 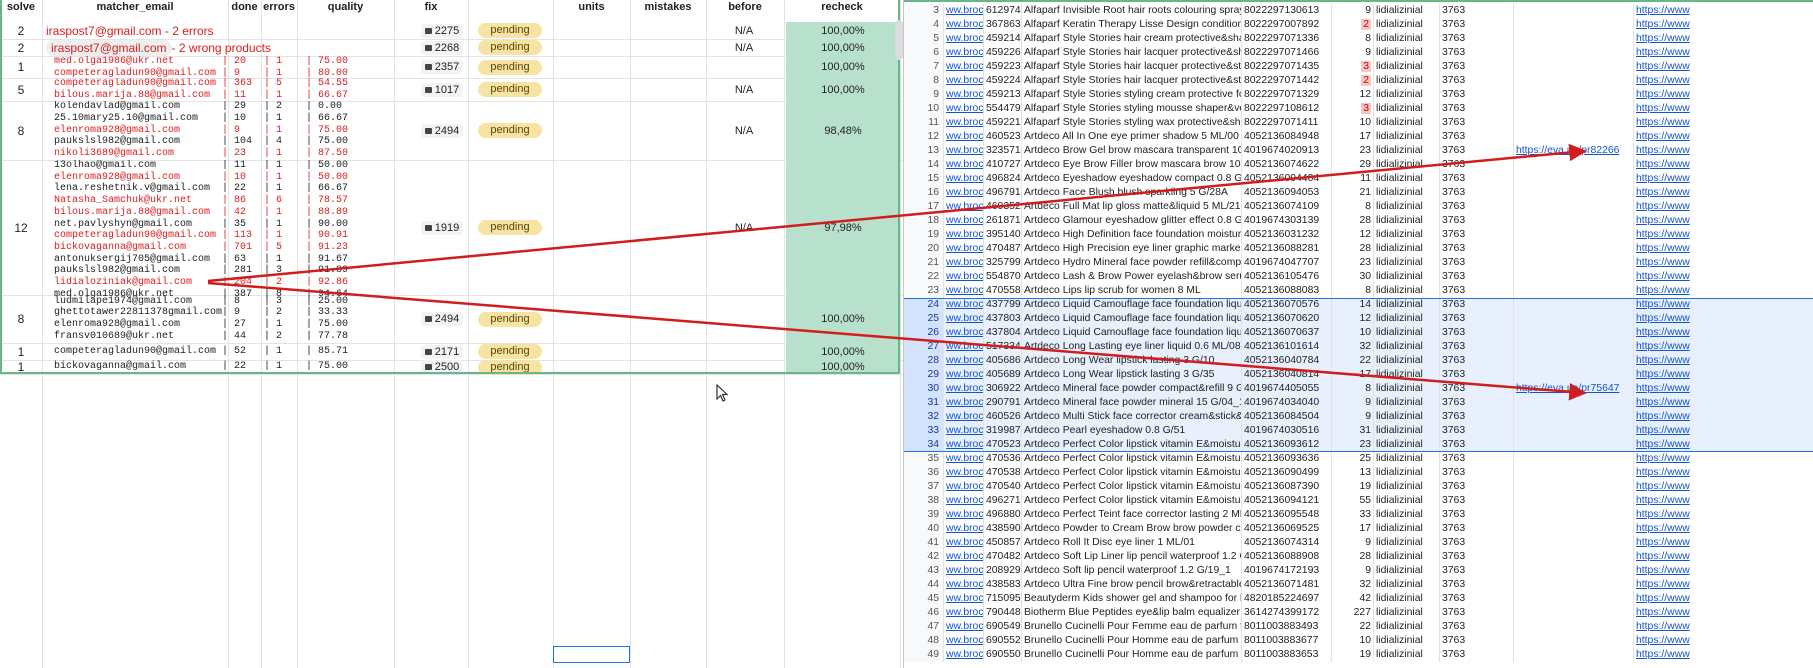 What do you see at coordinates (924, 445) in the screenshot?
I see `row-number: 34` at bounding box center [924, 445].